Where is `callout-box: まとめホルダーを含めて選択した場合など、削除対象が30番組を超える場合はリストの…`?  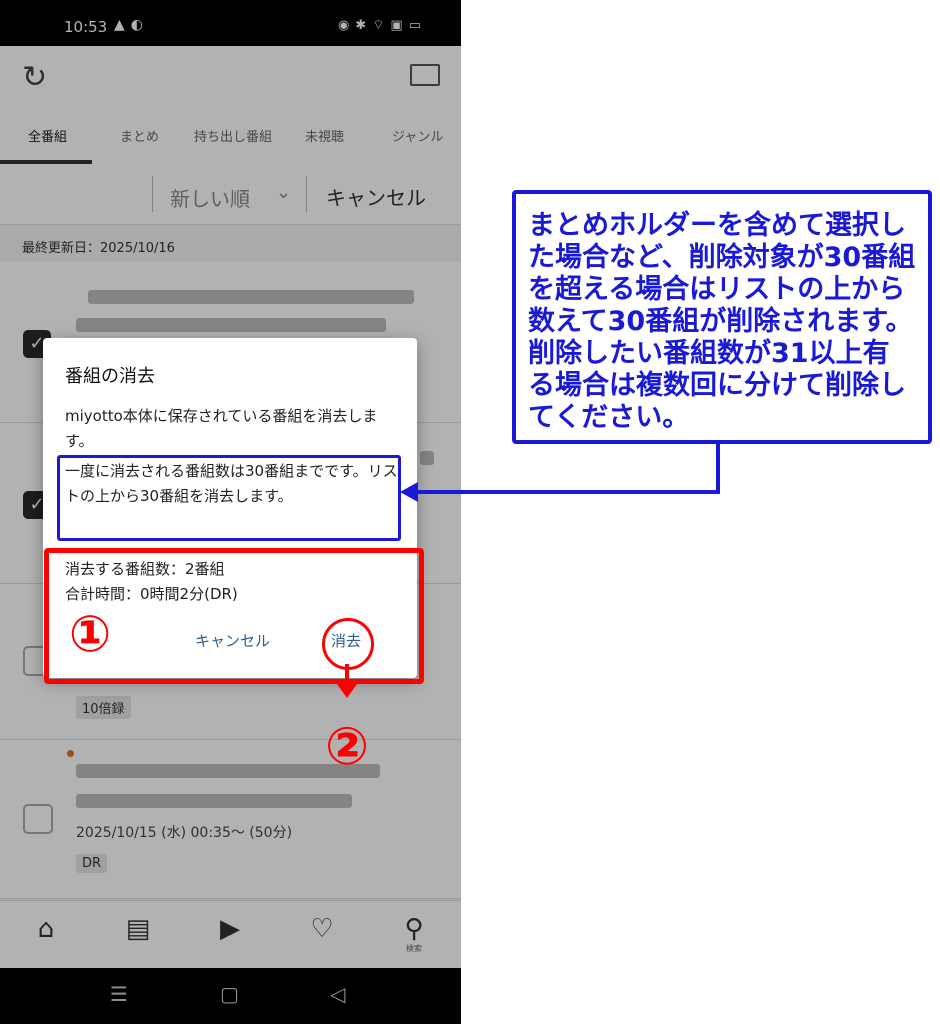 callout-box: まとめホルダーを含めて選択した場合など、削除対象が30番組を超える場合はリストの… is located at coordinates (722, 317).